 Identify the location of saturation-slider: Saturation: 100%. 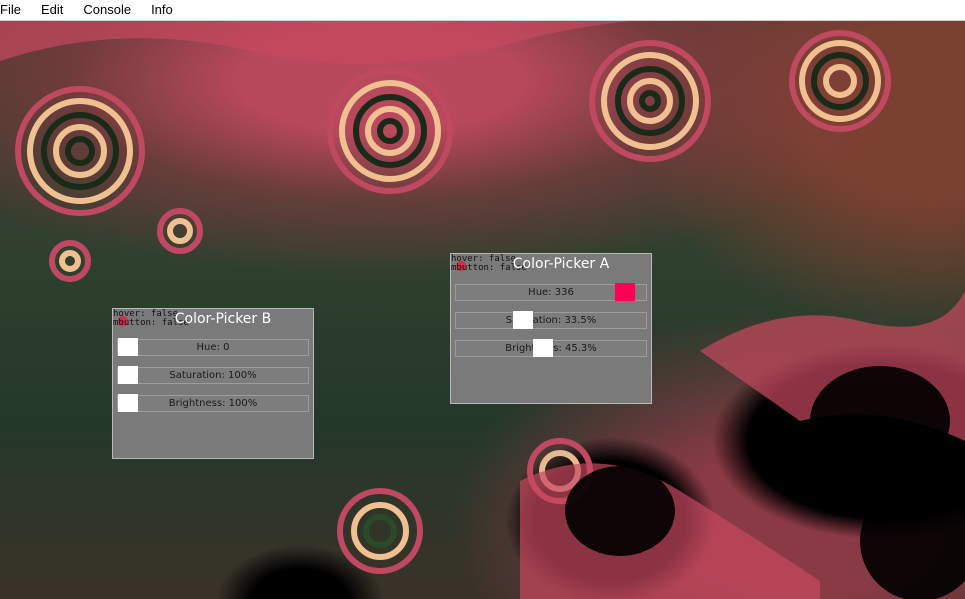
(213, 375).